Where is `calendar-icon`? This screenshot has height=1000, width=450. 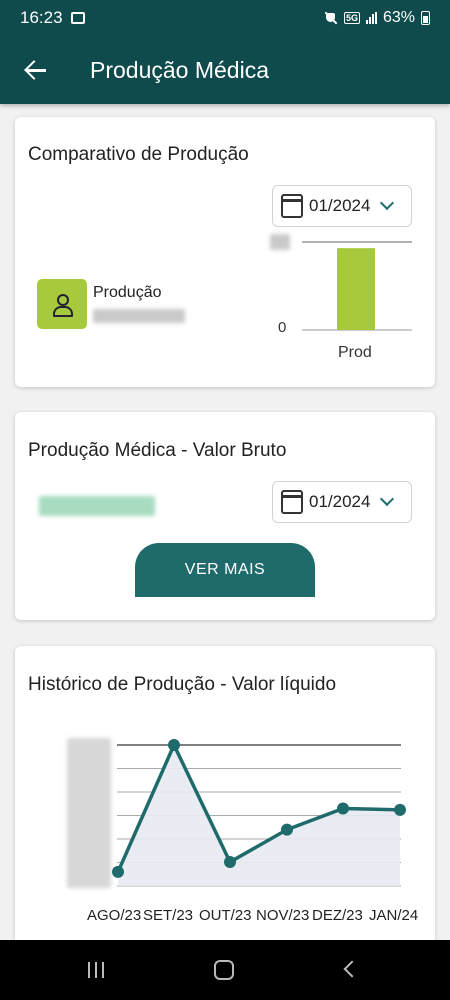
calendar-icon is located at coordinates (292, 502).